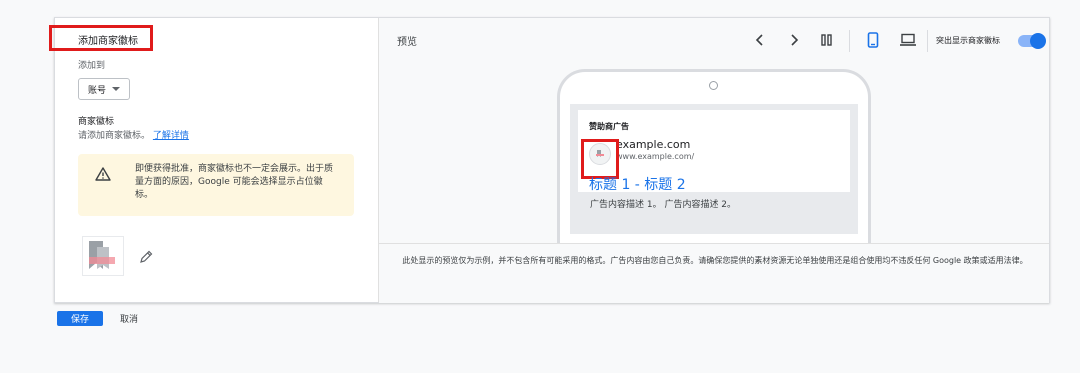 This screenshot has width=1080, height=373. I want to click on dropdown-caret-icon, so click(116, 89).